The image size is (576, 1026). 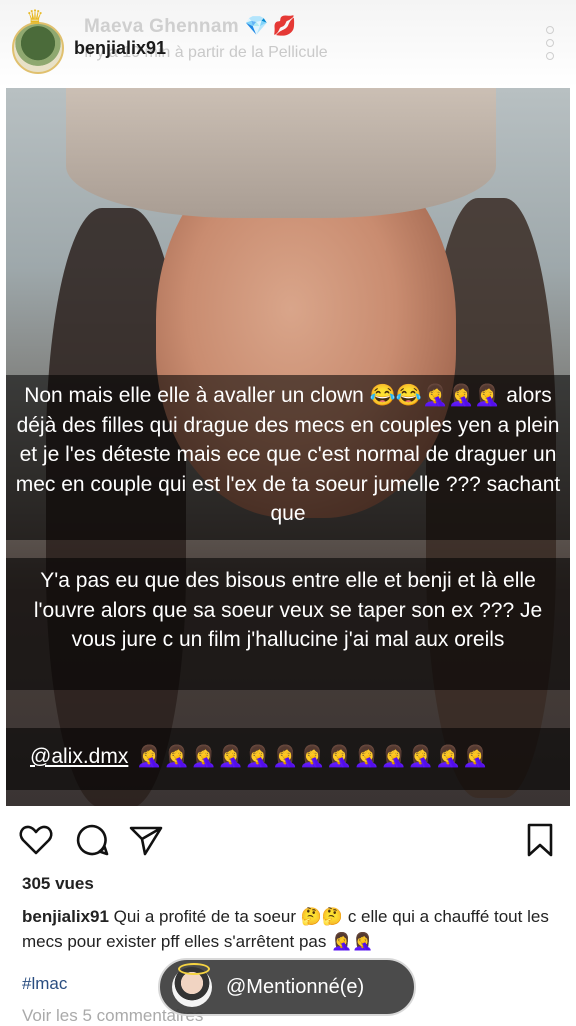 What do you see at coordinates (58, 884) in the screenshot?
I see `view-count: 305 vues` at bounding box center [58, 884].